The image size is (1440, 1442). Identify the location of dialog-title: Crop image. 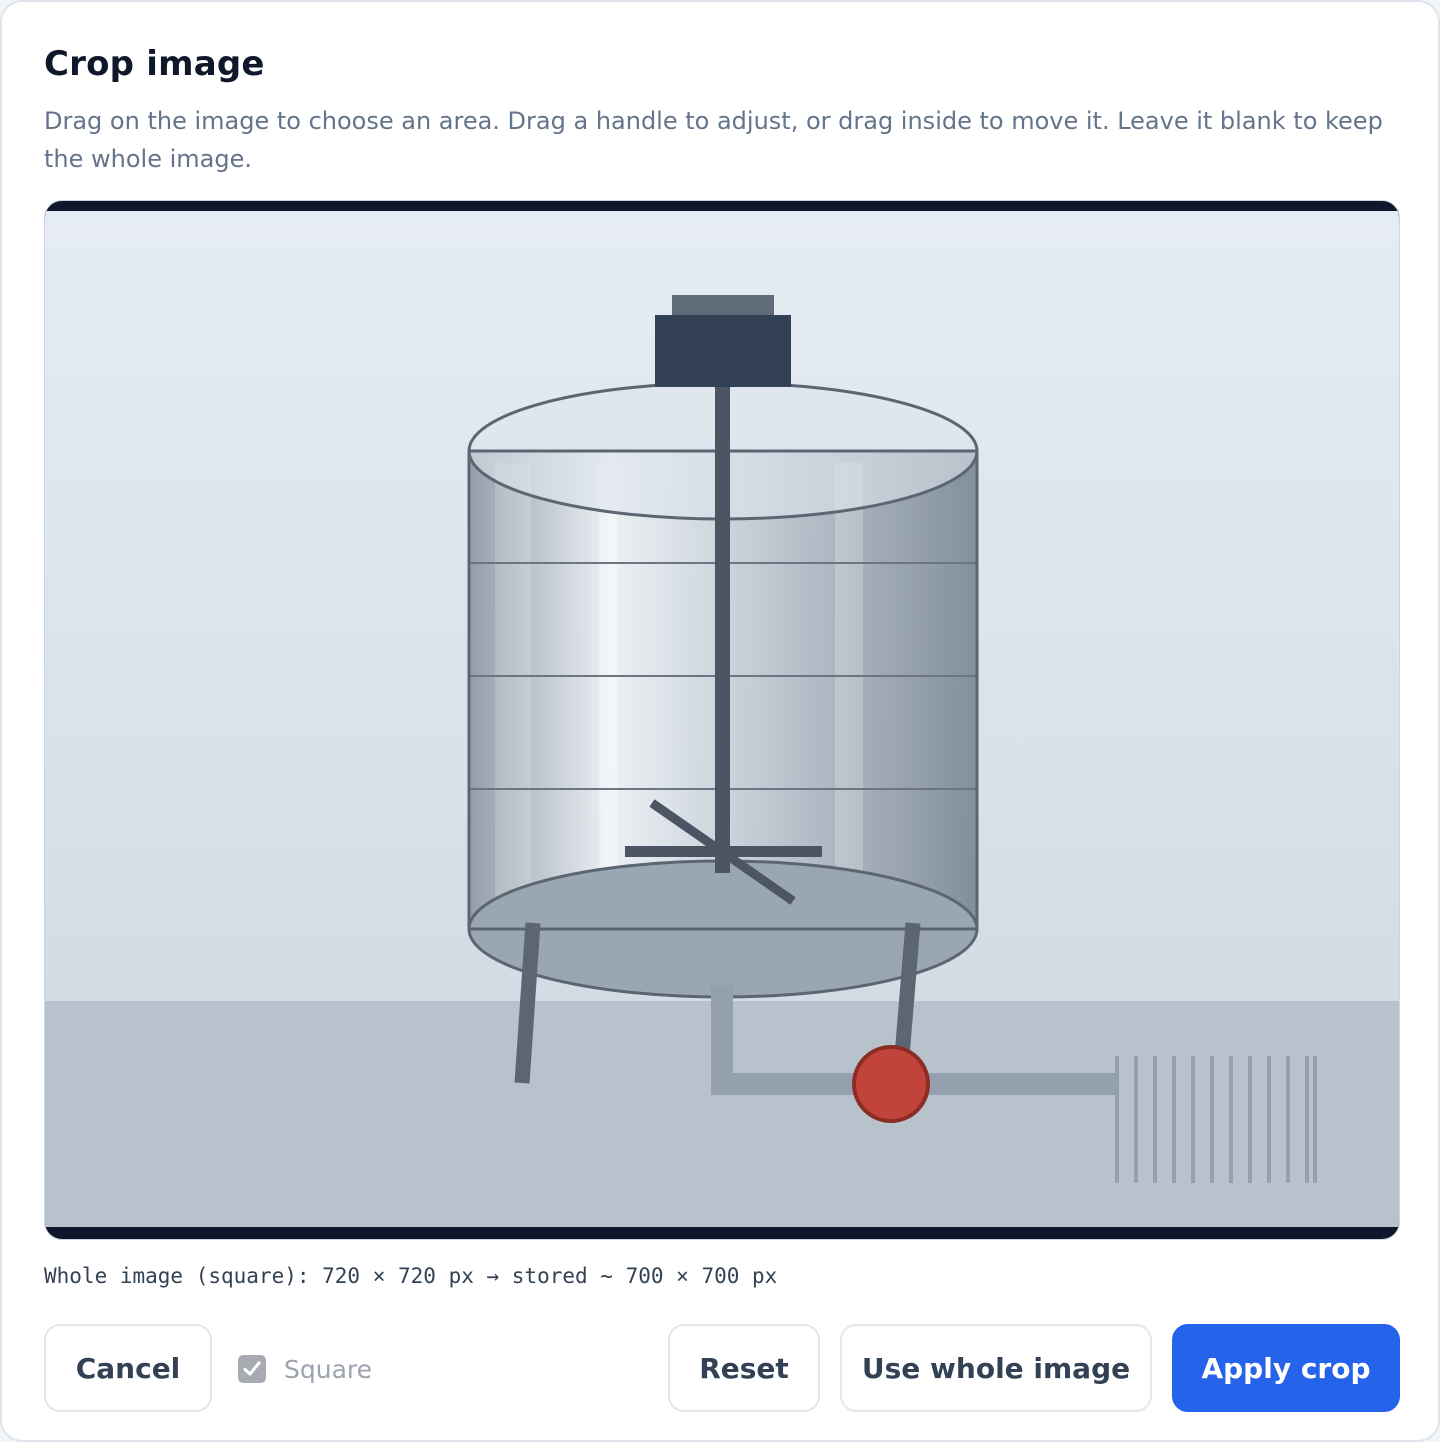
(154, 64).